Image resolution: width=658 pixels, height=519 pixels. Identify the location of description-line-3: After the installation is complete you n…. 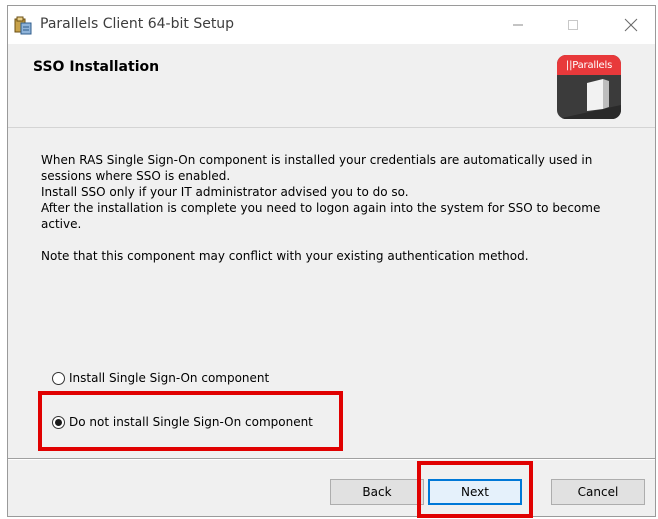
(321, 216).